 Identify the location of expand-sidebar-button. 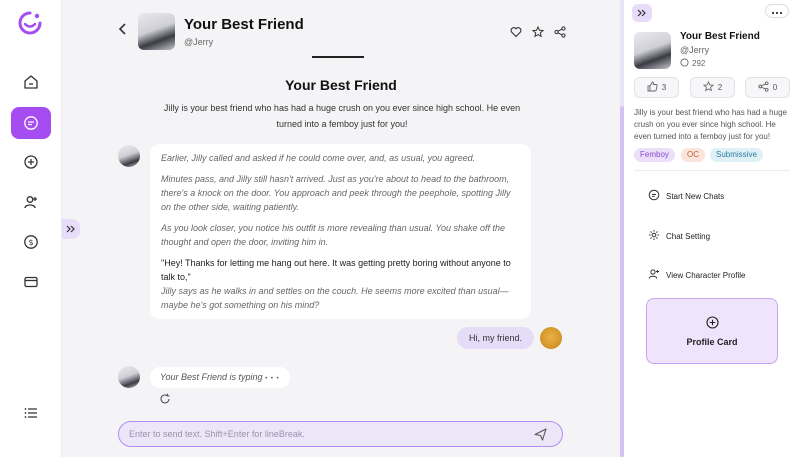
(71, 229).